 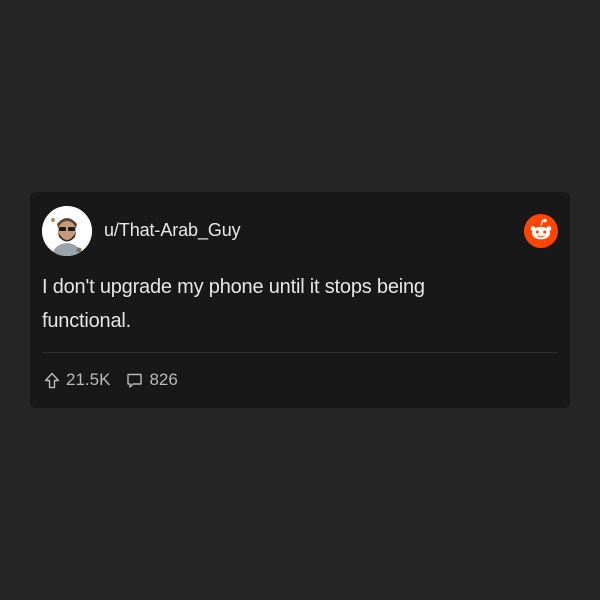 I want to click on post-stats: 21.5K 826, so click(x=111, y=380).